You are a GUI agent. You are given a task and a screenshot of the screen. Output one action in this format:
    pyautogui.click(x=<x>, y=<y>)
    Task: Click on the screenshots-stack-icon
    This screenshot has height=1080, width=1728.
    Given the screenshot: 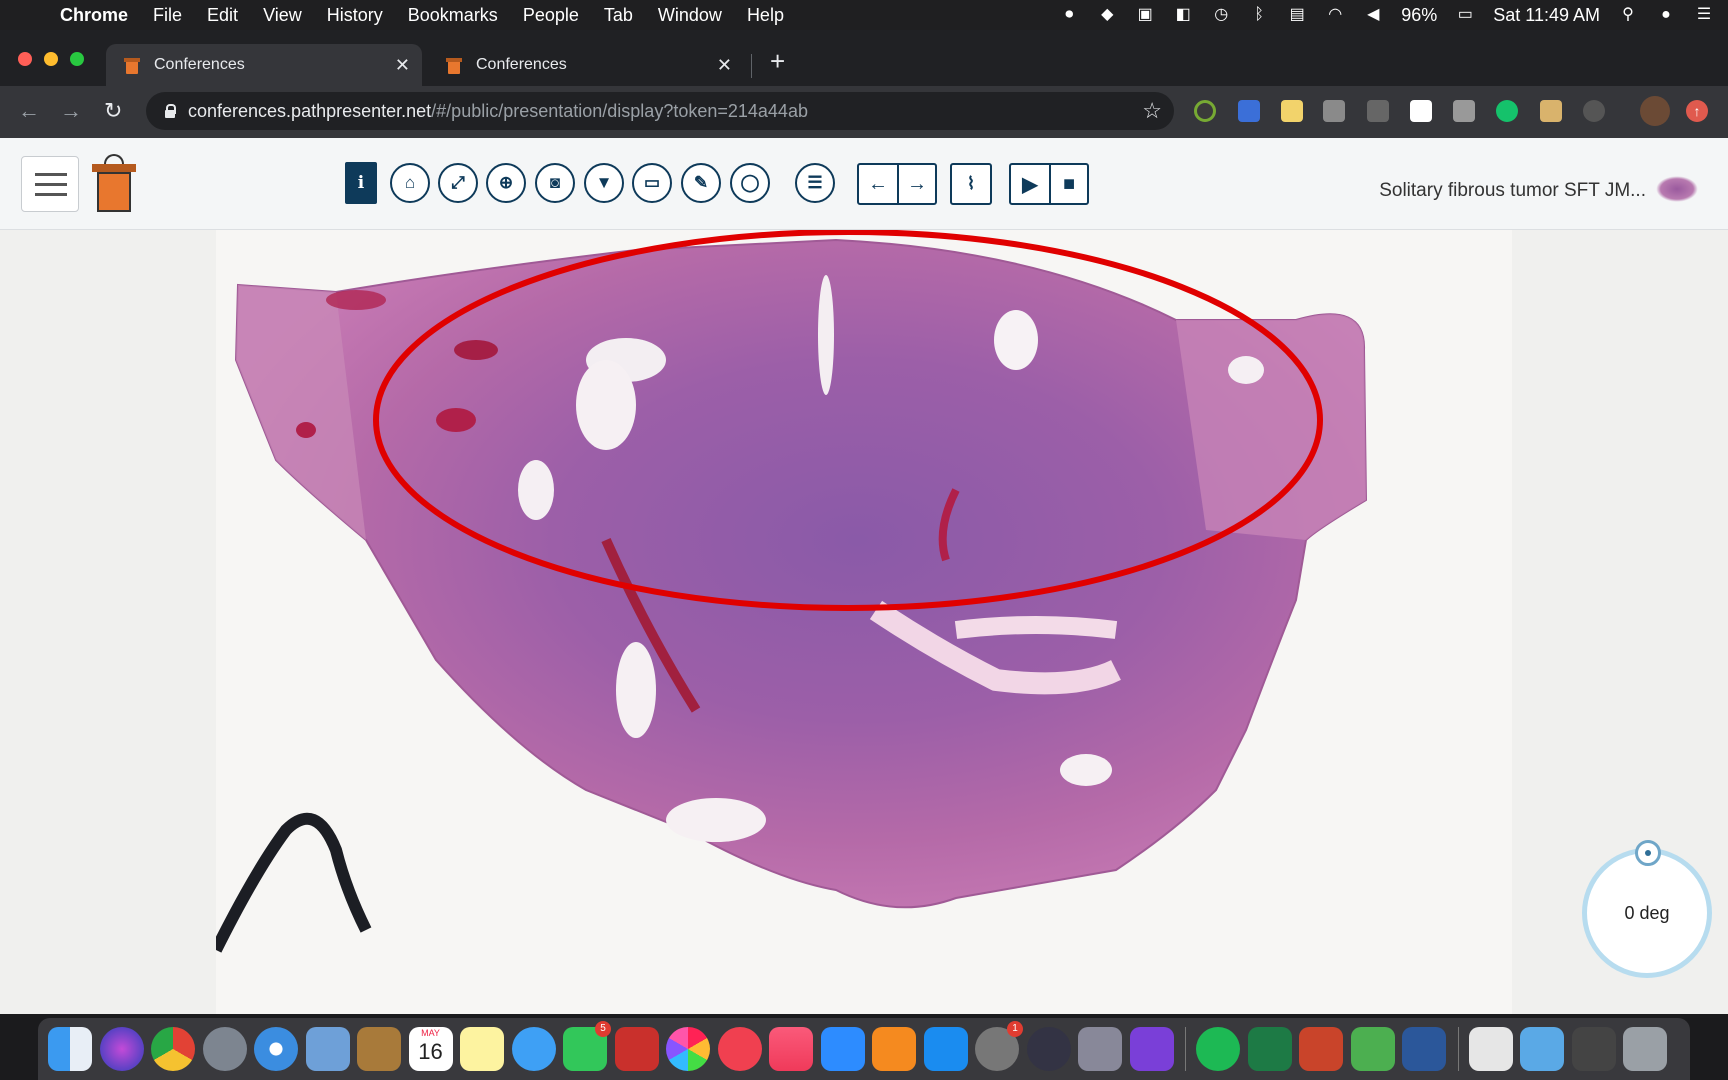 What is the action you would take?
    pyautogui.click(x=1593, y=1049)
    